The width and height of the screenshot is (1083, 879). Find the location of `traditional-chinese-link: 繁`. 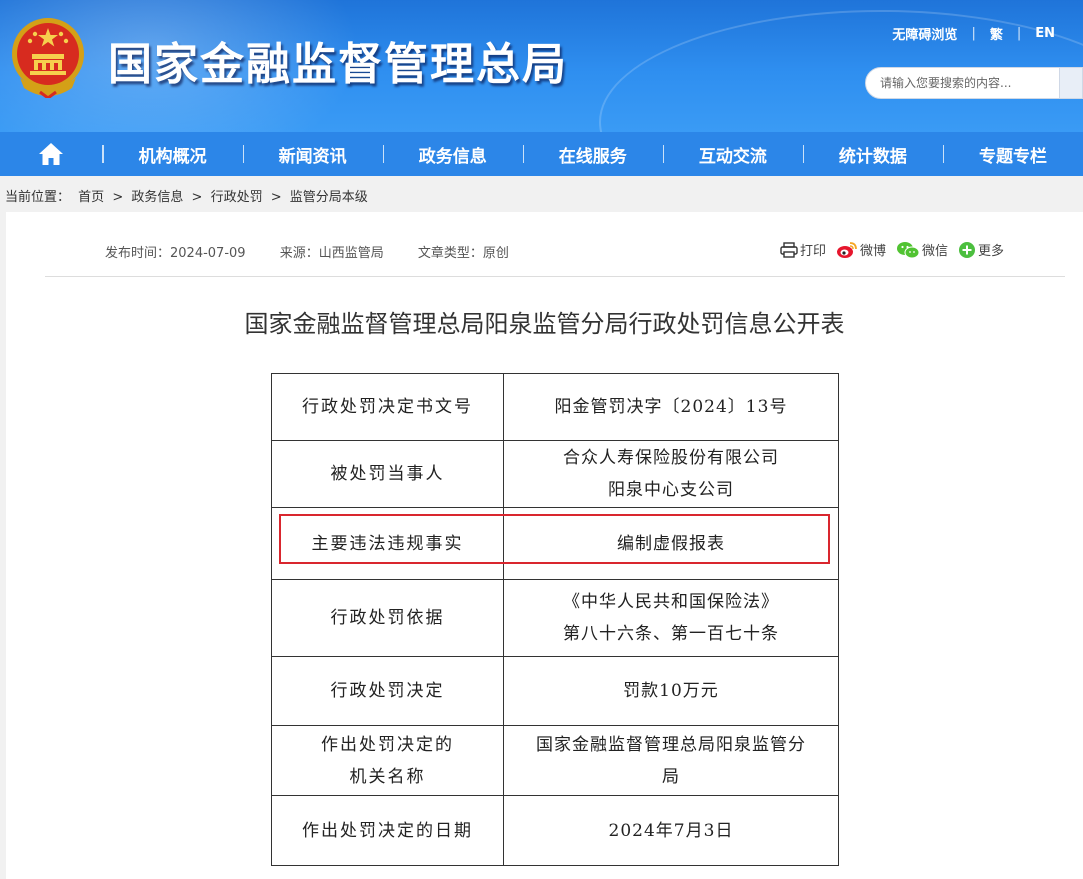

traditional-chinese-link: 繁 is located at coordinates (996, 33).